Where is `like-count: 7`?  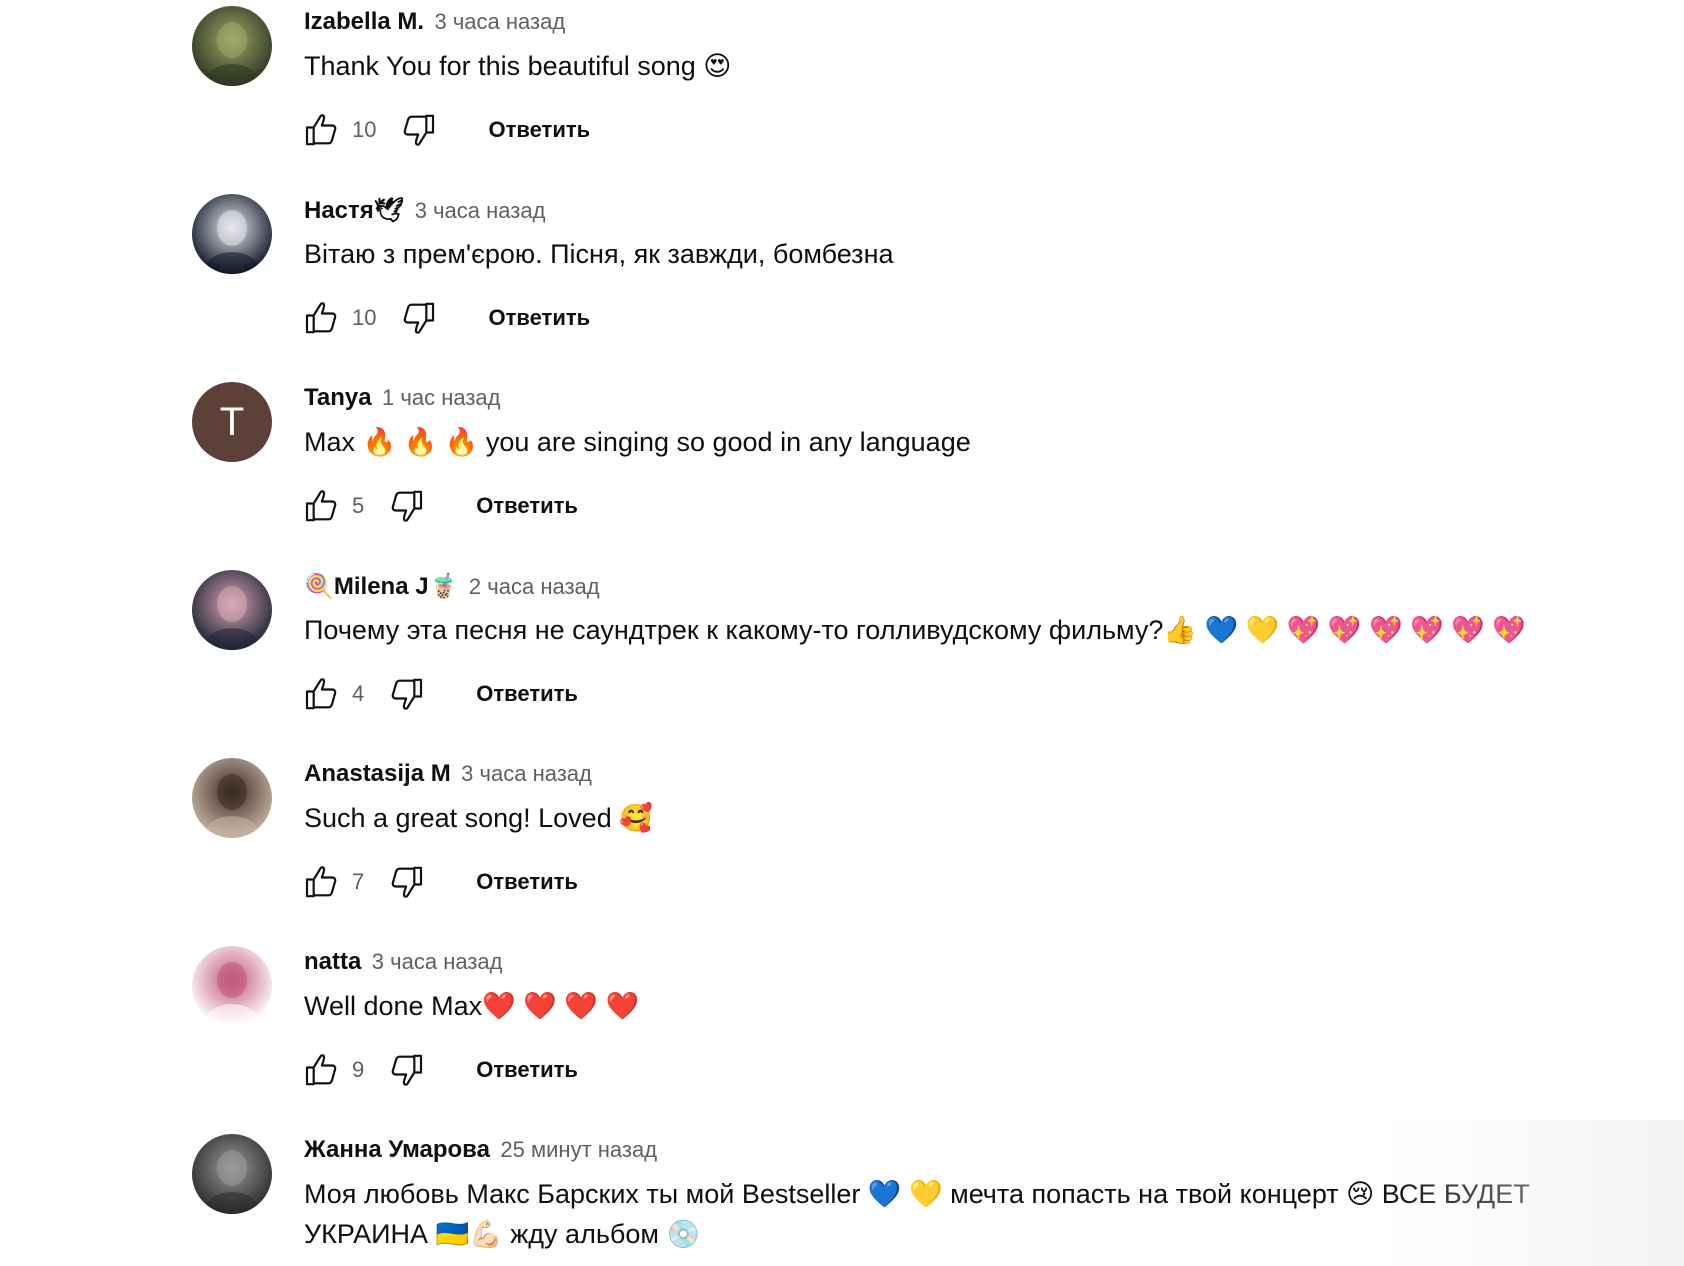 like-count: 7 is located at coordinates (358, 881).